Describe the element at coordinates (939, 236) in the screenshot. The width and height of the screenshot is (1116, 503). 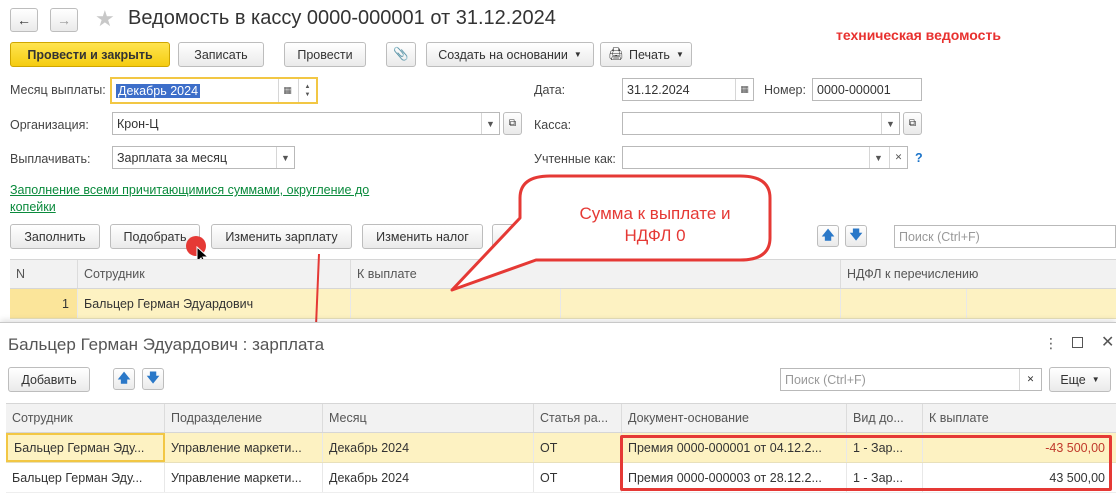
I see `search-placeholder: Поиск (Ctrl+F)` at that location.